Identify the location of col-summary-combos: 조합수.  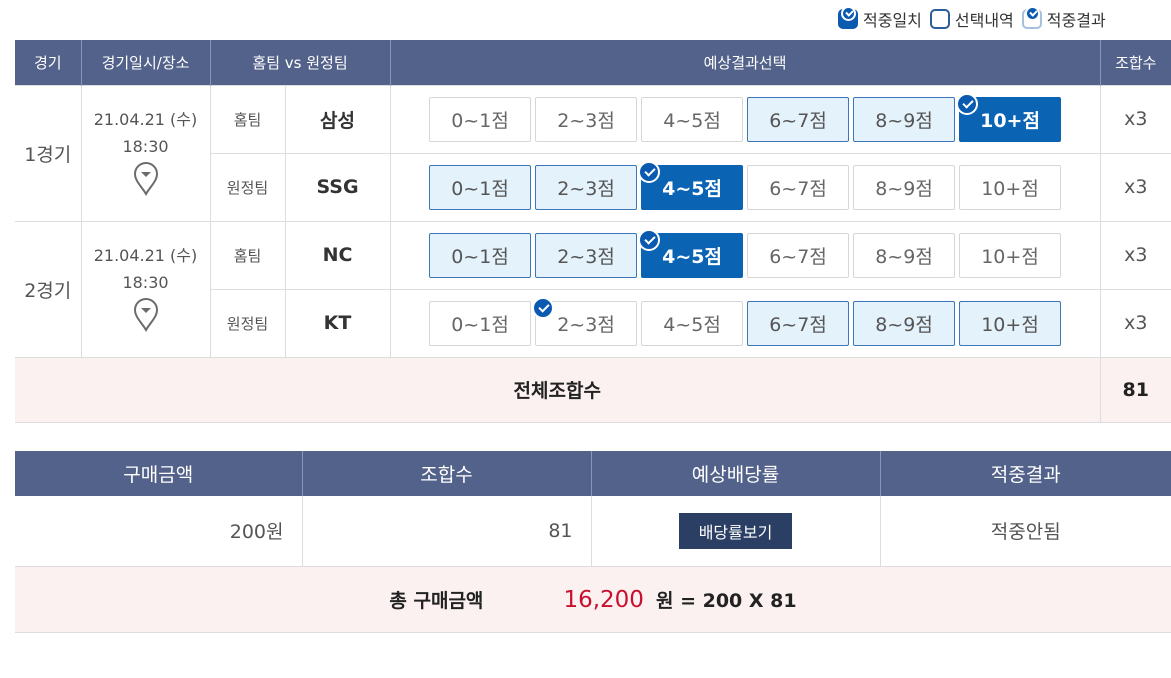
(447, 473).